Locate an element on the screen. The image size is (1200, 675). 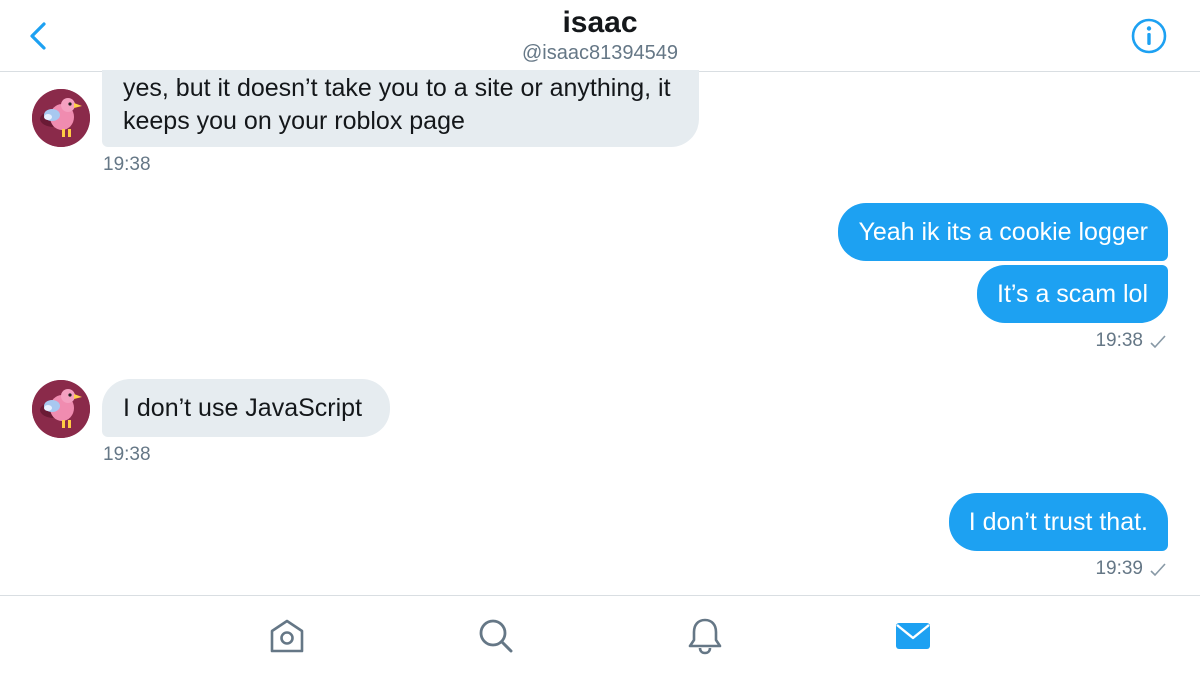
home-icon is located at coordinates (287, 636).